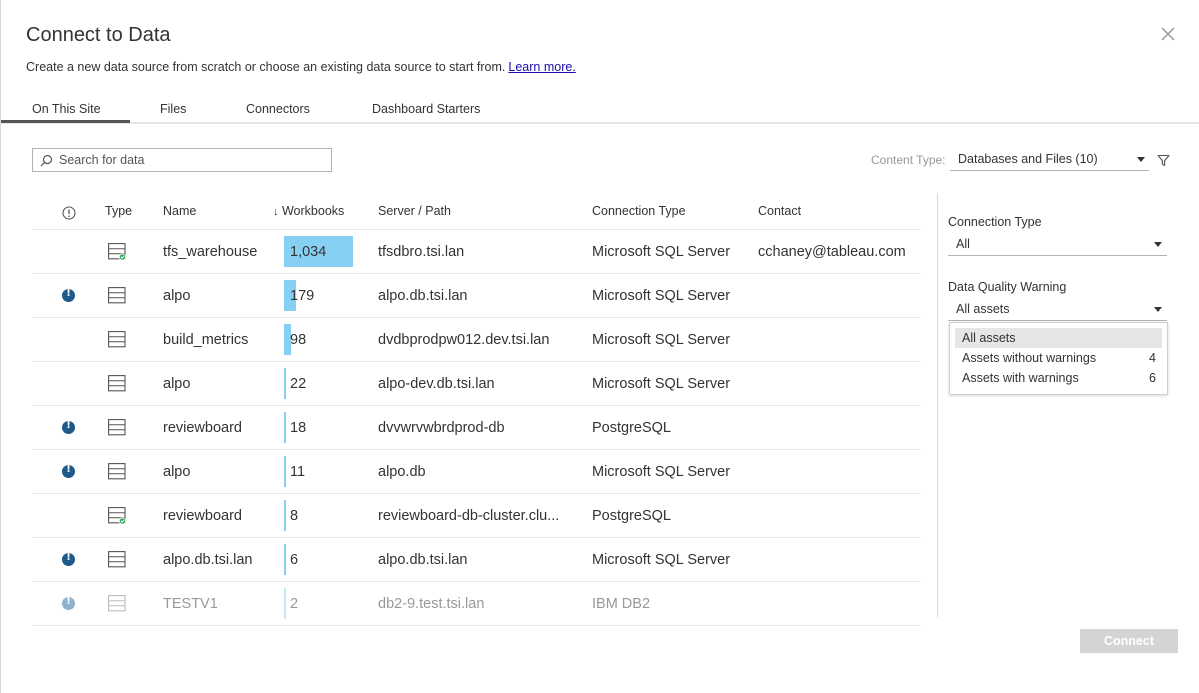 This screenshot has height=693, width=1199. I want to click on row-connection-type: IBM DB2, so click(621, 604).